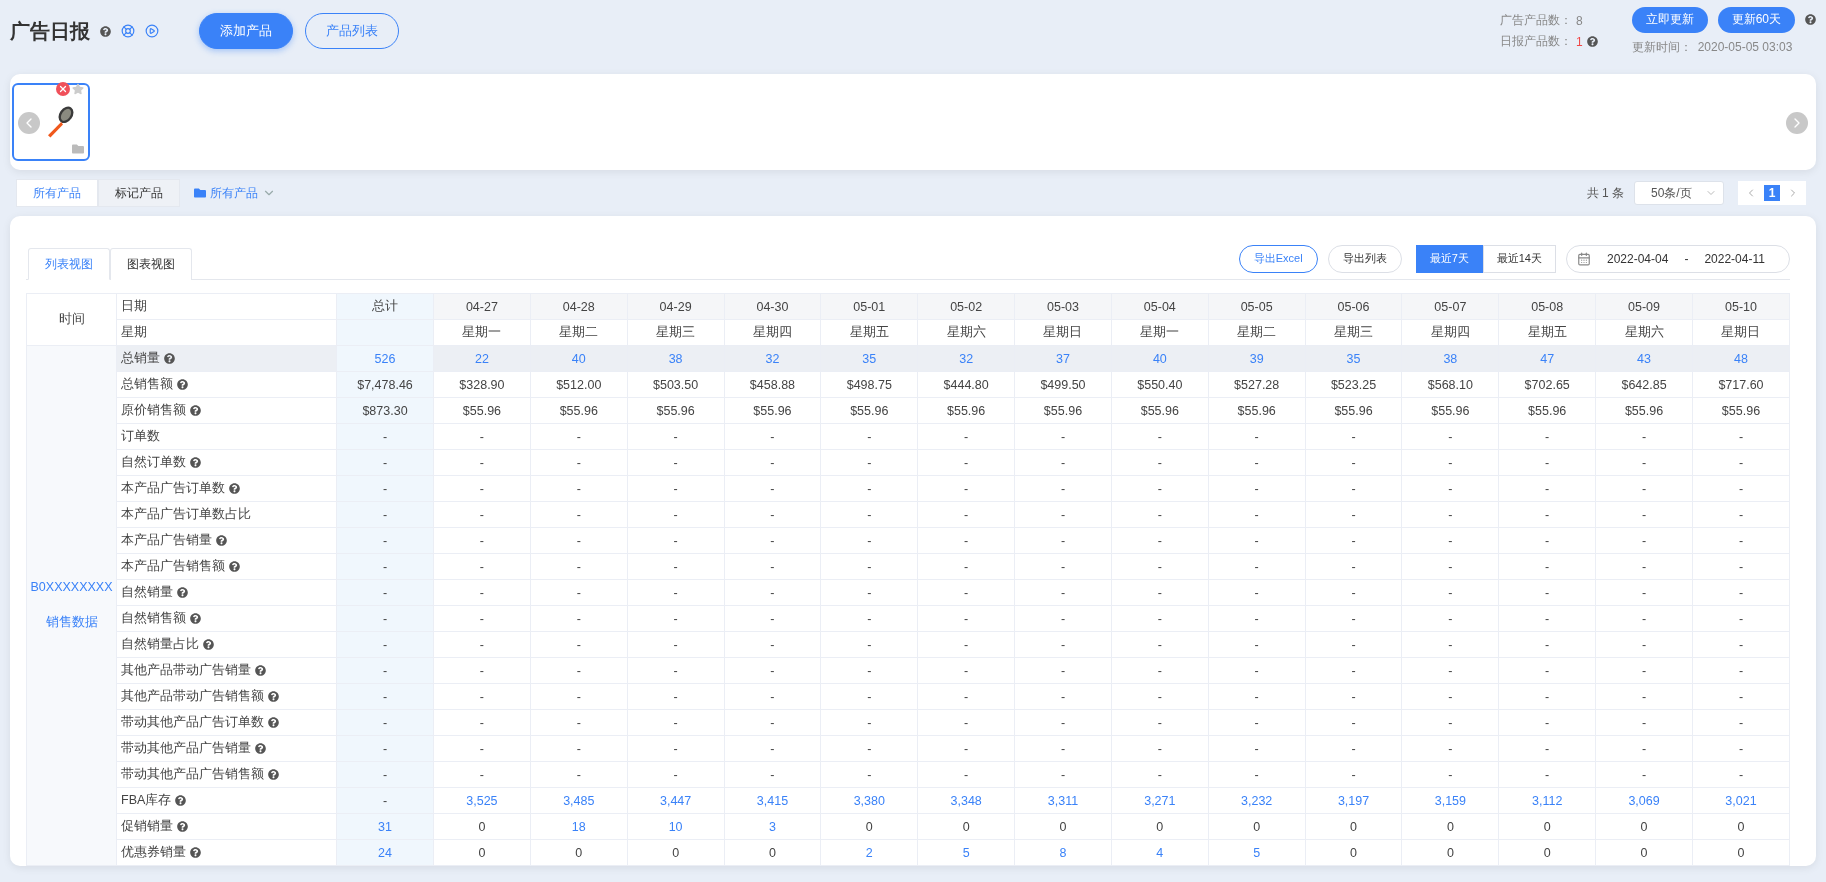 Image resolution: width=1826 pixels, height=882 pixels. What do you see at coordinates (676, 332) in the screenshot?
I see `header-cell: 星期三` at bounding box center [676, 332].